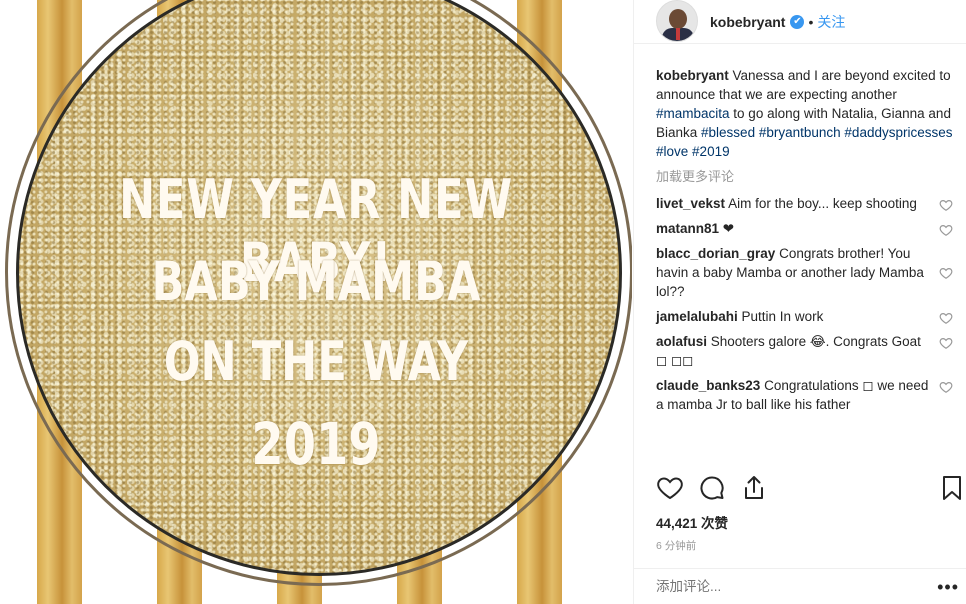 This screenshot has width=966, height=604. Describe the element at coordinates (316, 281) in the screenshot. I see `image-line-2: BABY MAMBA` at that location.